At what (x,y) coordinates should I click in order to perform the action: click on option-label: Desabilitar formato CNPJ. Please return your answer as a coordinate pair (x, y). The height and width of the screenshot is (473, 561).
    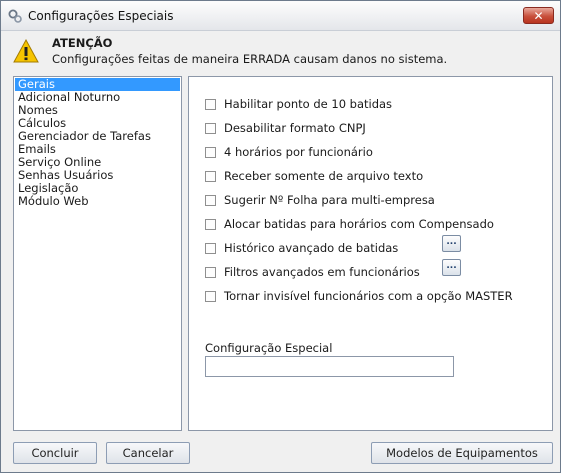
    Looking at the image, I should click on (295, 128).